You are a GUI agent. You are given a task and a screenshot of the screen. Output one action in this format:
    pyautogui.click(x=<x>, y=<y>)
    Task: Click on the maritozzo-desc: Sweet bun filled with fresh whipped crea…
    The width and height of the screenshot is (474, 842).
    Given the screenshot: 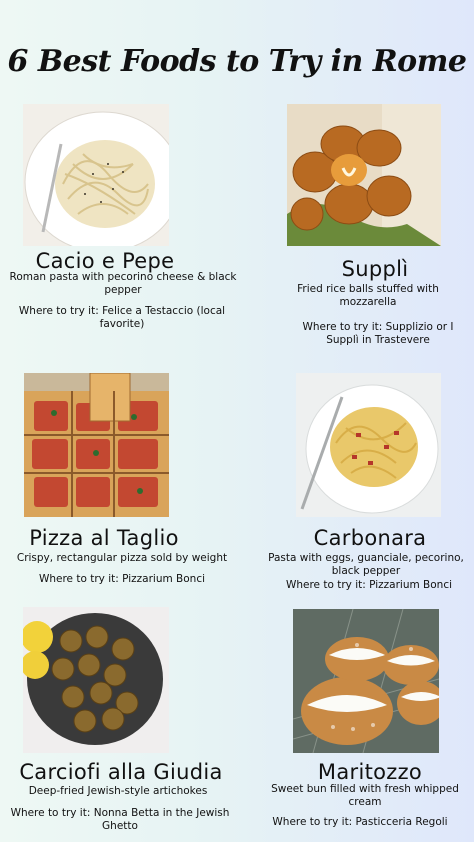 What is the action you would take?
    pyautogui.click(x=365, y=795)
    